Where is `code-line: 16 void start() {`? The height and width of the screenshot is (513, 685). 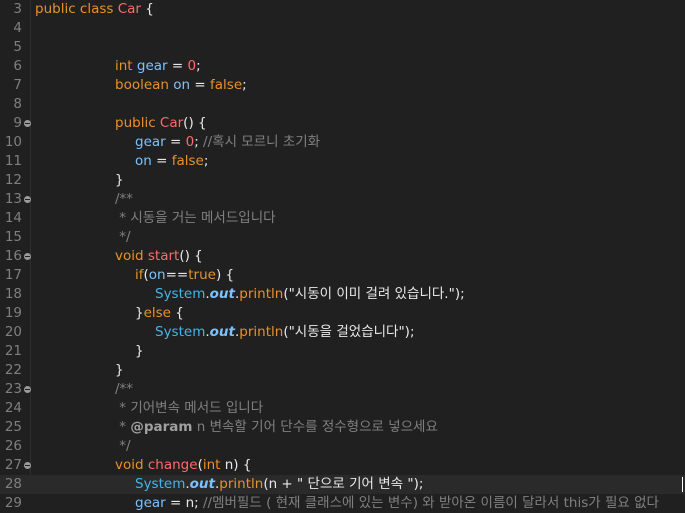 code-line: 16 void start() { is located at coordinates (342, 256).